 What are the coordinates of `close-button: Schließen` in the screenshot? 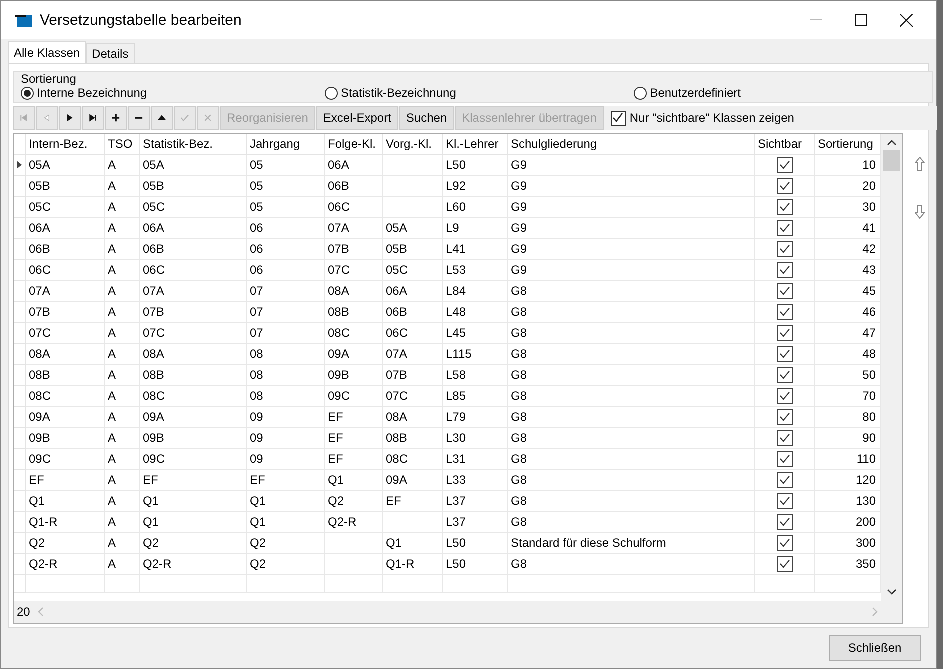 It's located at (875, 648).